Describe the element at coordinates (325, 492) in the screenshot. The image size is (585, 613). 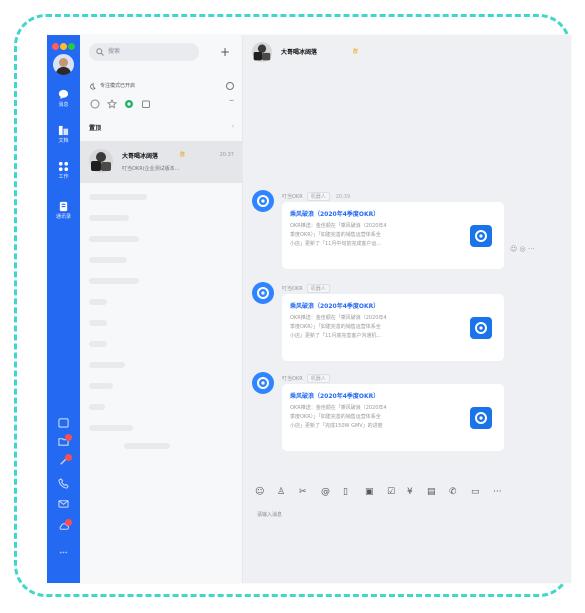
I see `at-mention-icon: @` at that location.